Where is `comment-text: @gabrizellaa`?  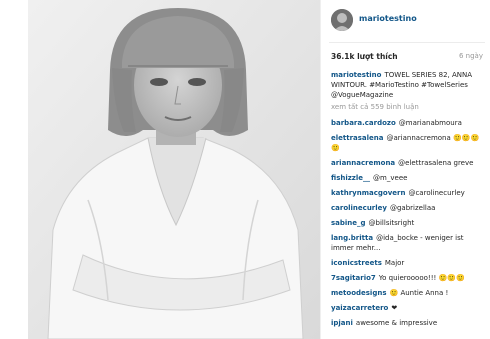
comment-text: @gabrizellaa is located at coordinates (412, 208).